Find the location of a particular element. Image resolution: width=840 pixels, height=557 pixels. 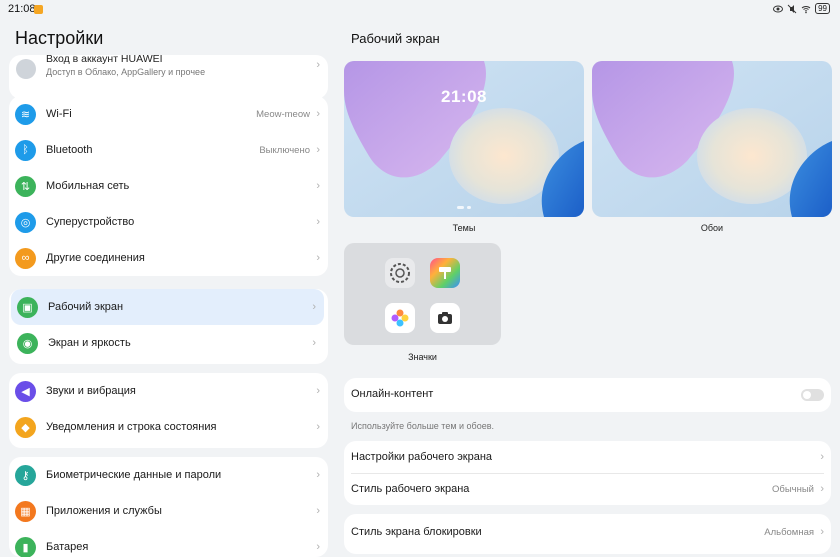

sidebar-item-value: Meow-meow is located at coordinates (283, 114).